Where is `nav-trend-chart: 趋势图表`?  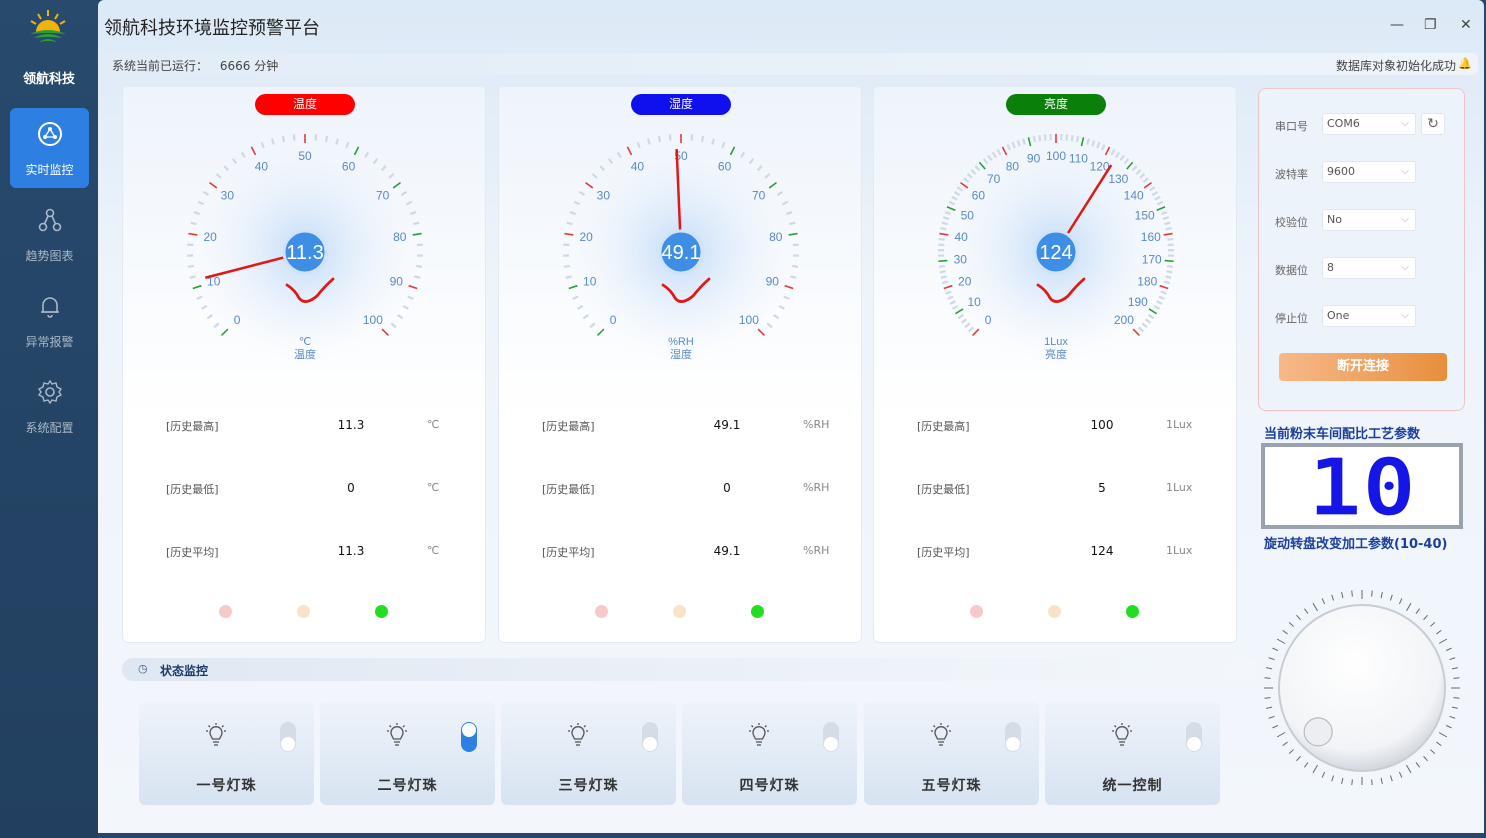 nav-trend-chart: 趋势图表 is located at coordinates (49, 234).